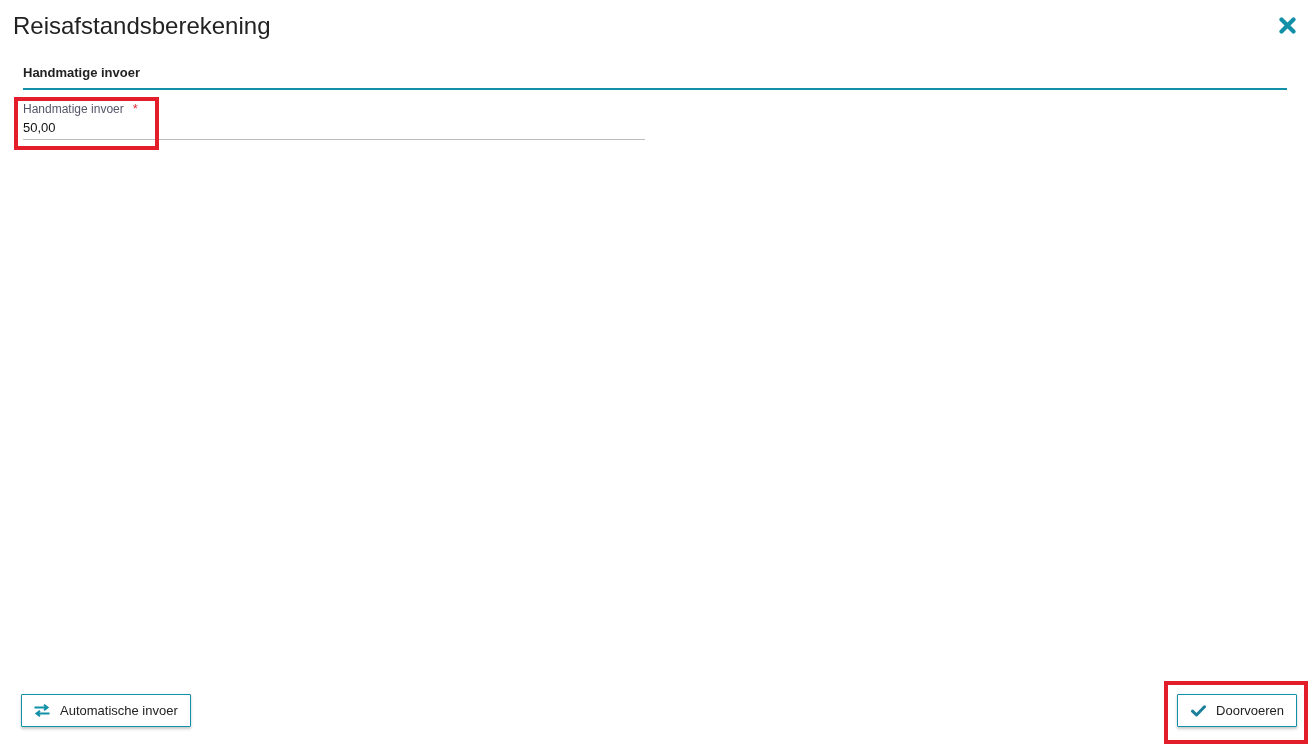 The width and height of the screenshot is (1313, 750). I want to click on dialog-title: Reisafstandsberekening, so click(142, 25).